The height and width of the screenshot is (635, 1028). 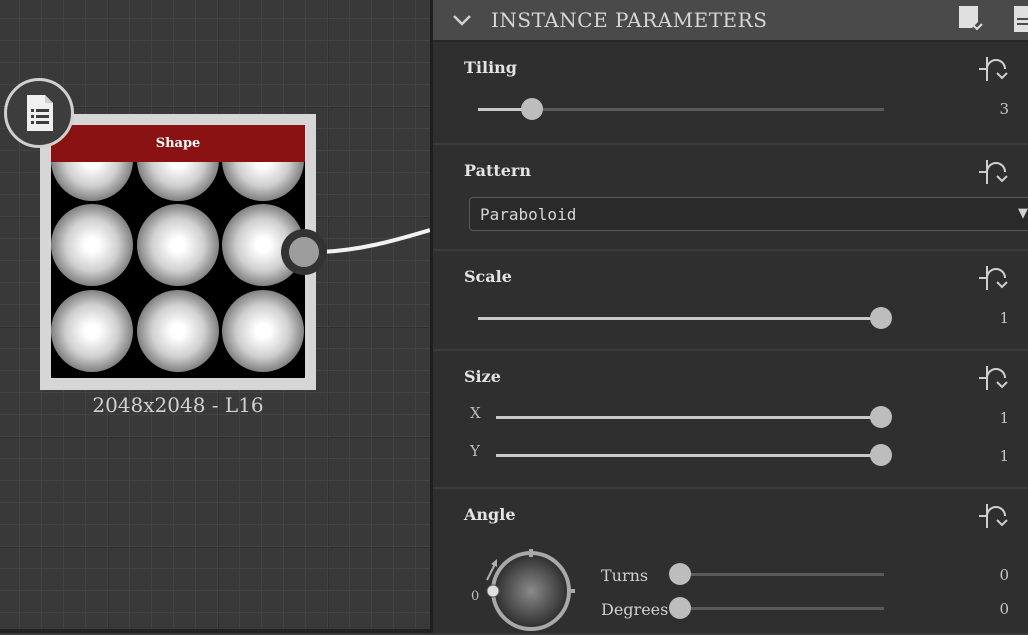 I want to click on size-section: Size X 1 Y 1, so click(x=730, y=418).